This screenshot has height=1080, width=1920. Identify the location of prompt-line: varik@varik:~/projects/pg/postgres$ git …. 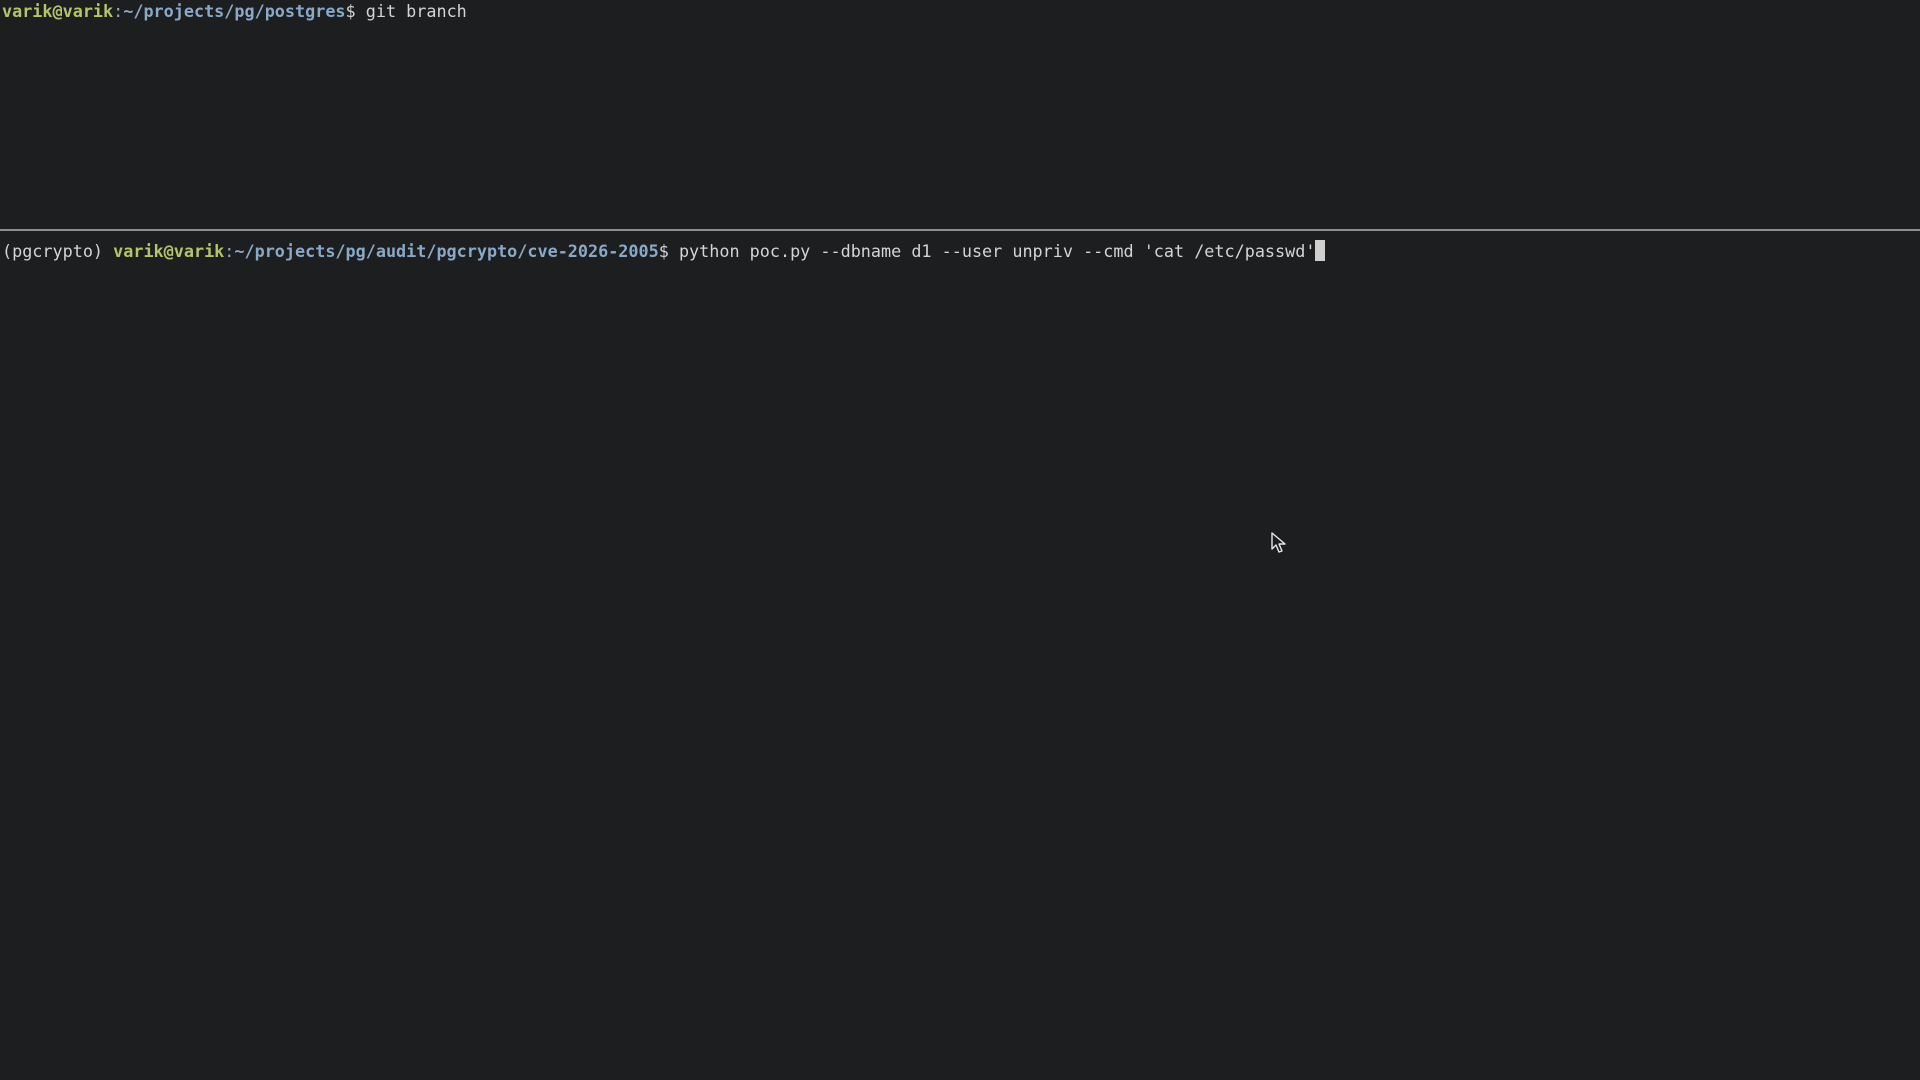
(961, 11).